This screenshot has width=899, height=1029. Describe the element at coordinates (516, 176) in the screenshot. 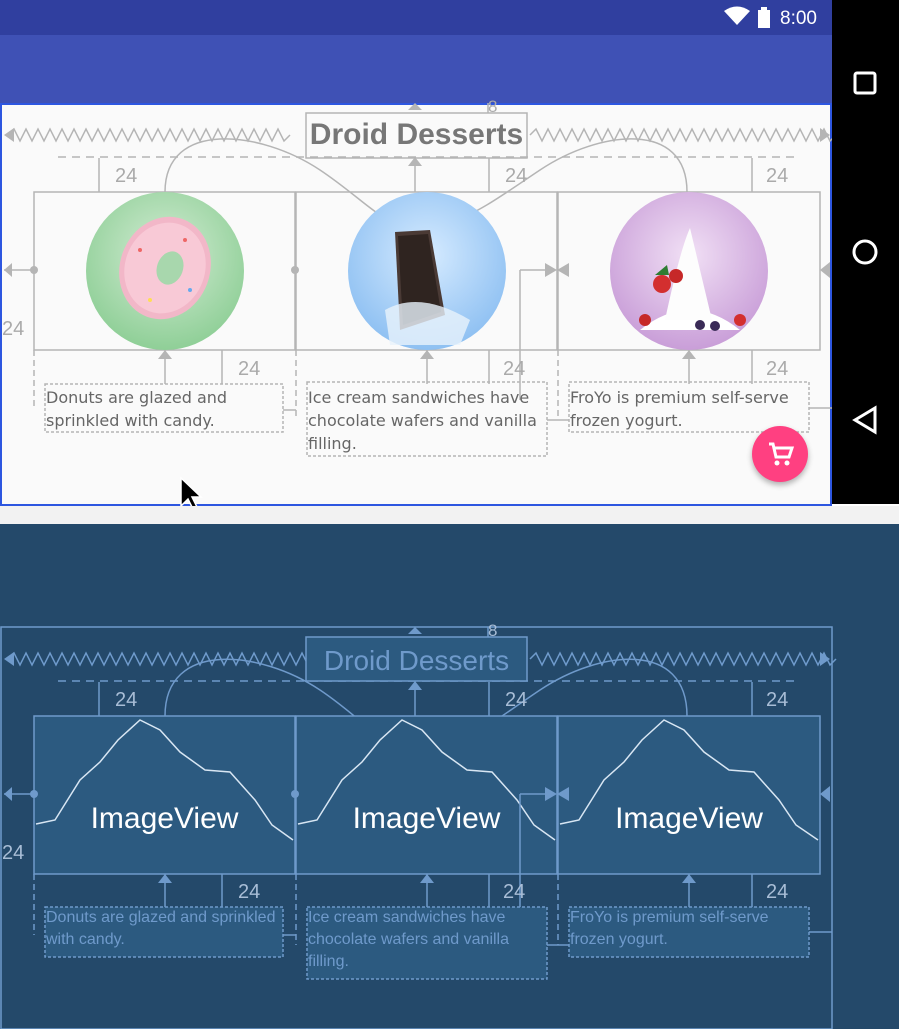

I see `image-margin-2: 24` at that location.